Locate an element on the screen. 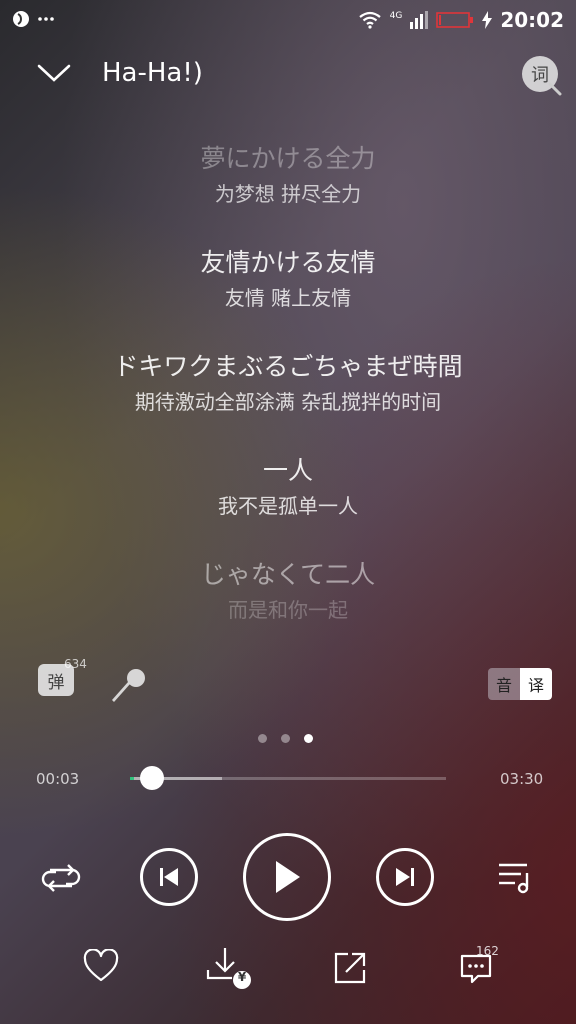 The height and width of the screenshot is (1024, 576). lyrics-mode-label: 词 is located at coordinates (540, 75).